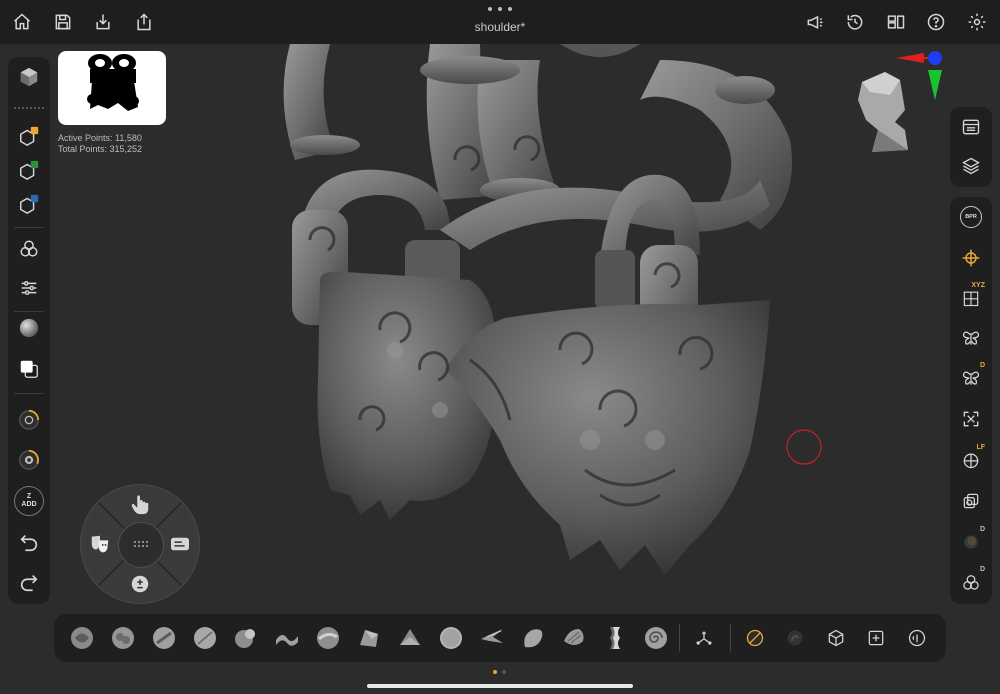 This screenshot has width=1000, height=694. I want to click on frame-icon, so click(971, 419).